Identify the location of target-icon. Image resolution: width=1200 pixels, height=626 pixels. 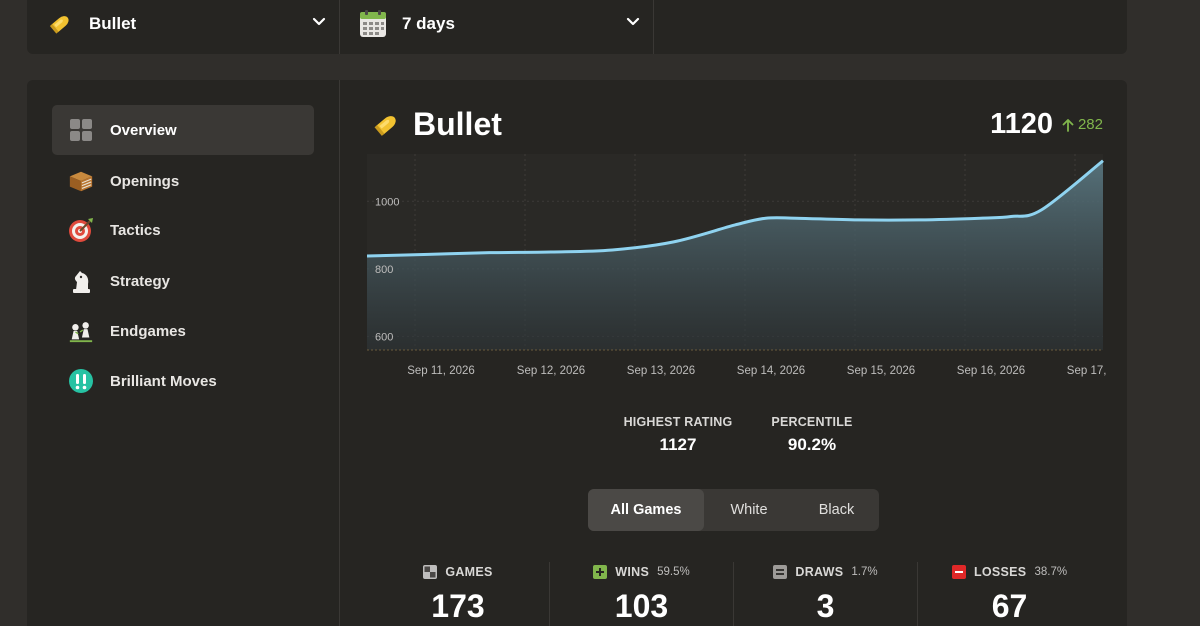
(81, 230).